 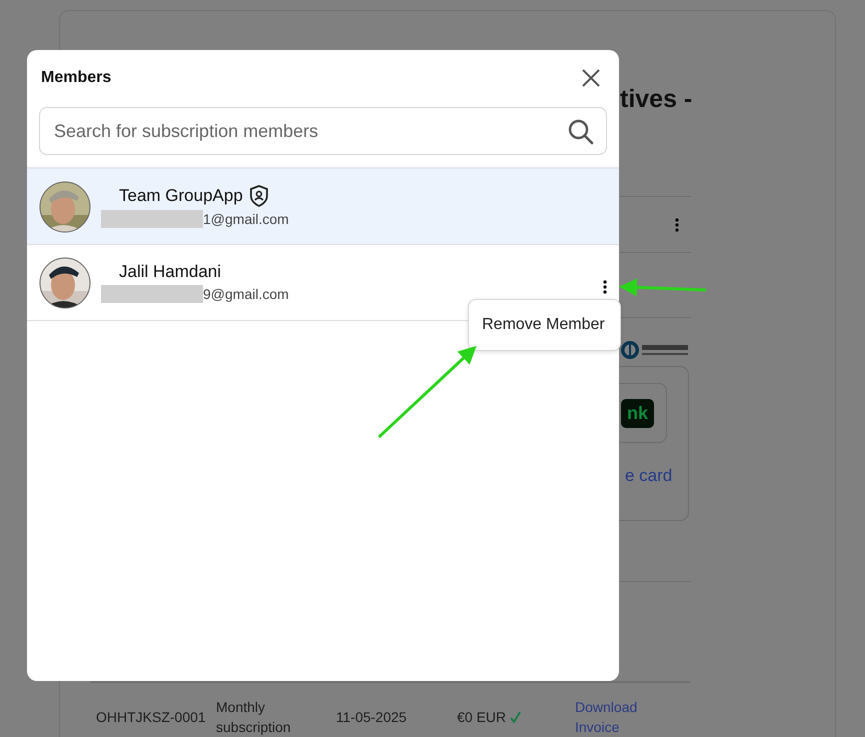 What do you see at coordinates (181, 196) in the screenshot?
I see `member-name: Team GroupApp` at bounding box center [181, 196].